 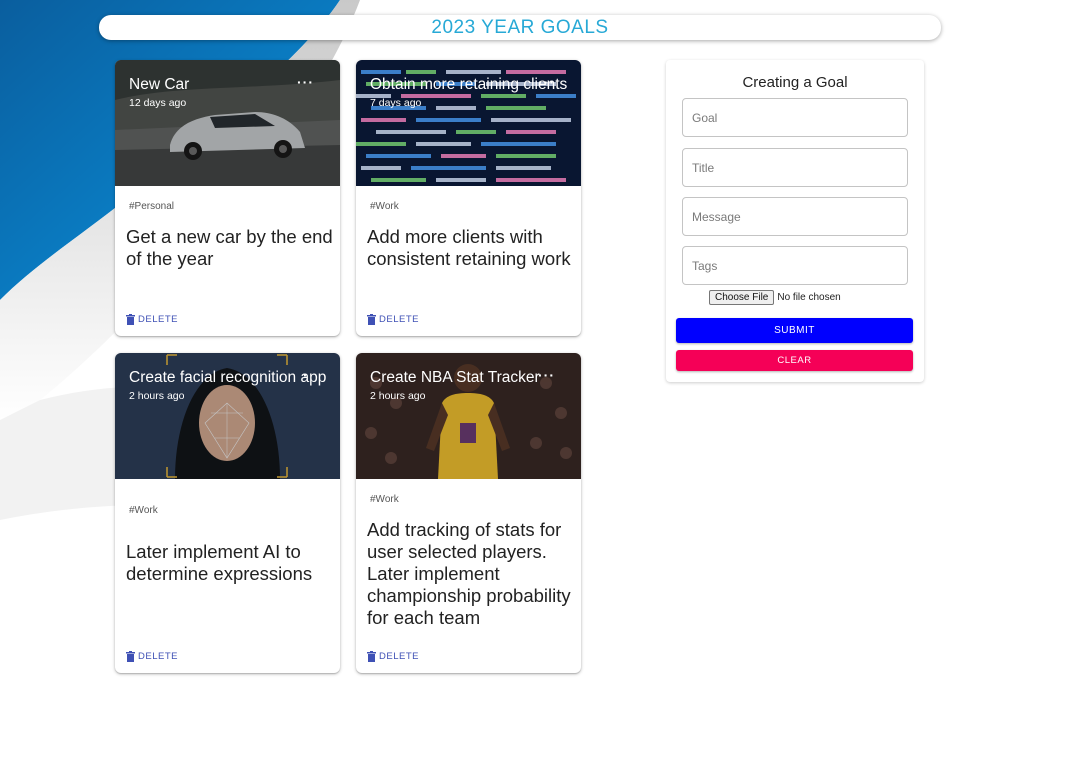 What do you see at coordinates (152, 206) in the screenshot?
I see `post-tags: #Personal` at bounding box center [152, 206].